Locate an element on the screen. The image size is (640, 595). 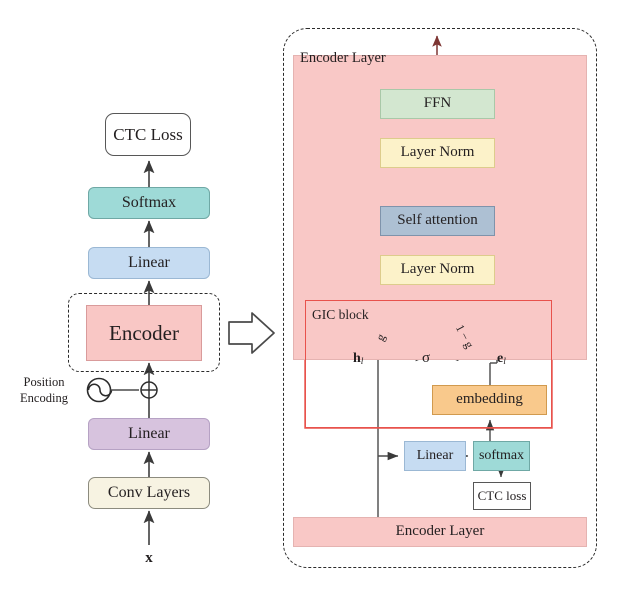
gic-sigmoid-label: σ is located at coordinates (426, 358).